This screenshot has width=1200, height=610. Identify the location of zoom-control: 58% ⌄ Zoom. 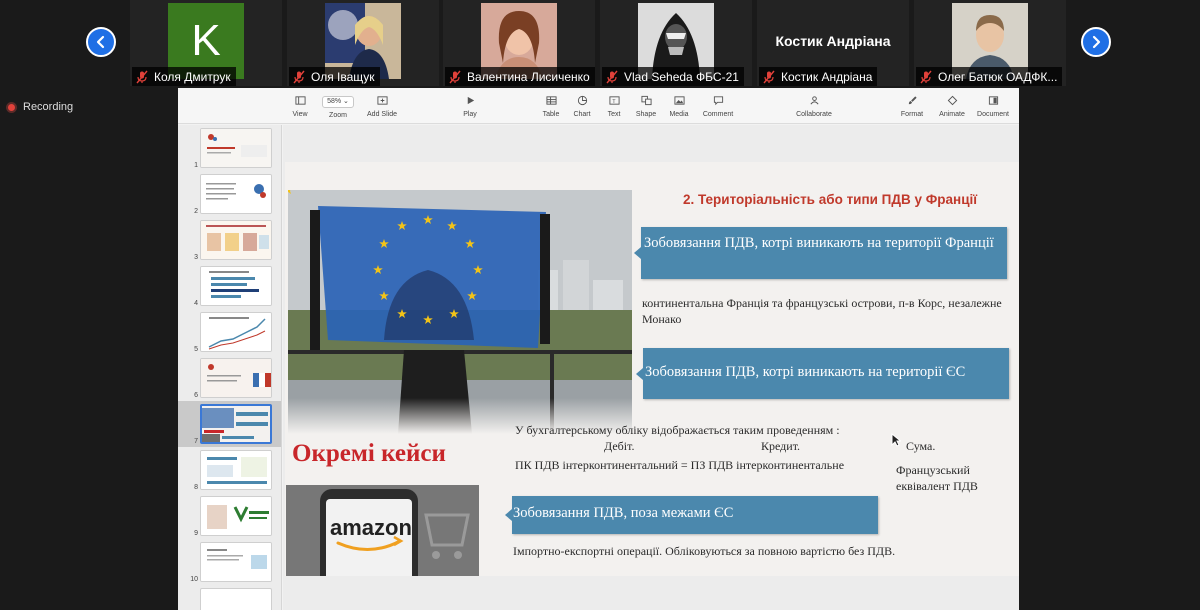
(338, 107).